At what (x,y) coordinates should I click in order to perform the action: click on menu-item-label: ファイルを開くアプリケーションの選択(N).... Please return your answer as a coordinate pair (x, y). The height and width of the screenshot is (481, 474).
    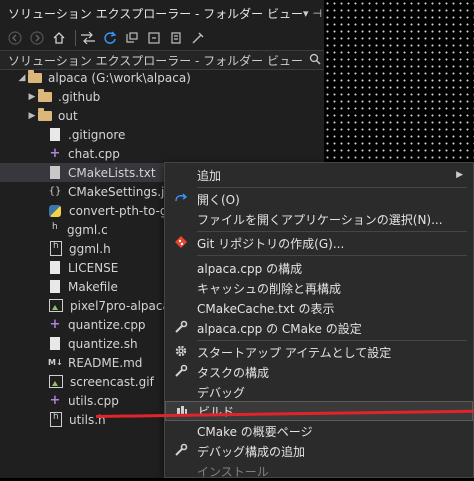
    Looking at the image, I should click on (320, 219).